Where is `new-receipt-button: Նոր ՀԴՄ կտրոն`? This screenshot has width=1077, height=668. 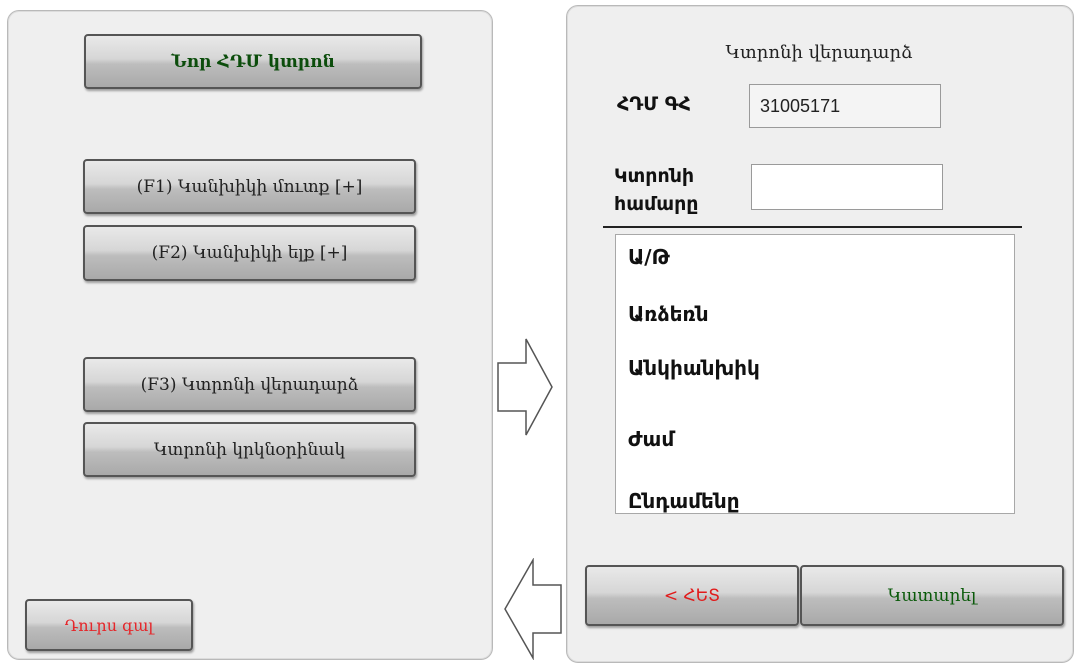 new-receipt-button: Նոր ՀԴՄ կտրոն is located at coordinates (253, 61).